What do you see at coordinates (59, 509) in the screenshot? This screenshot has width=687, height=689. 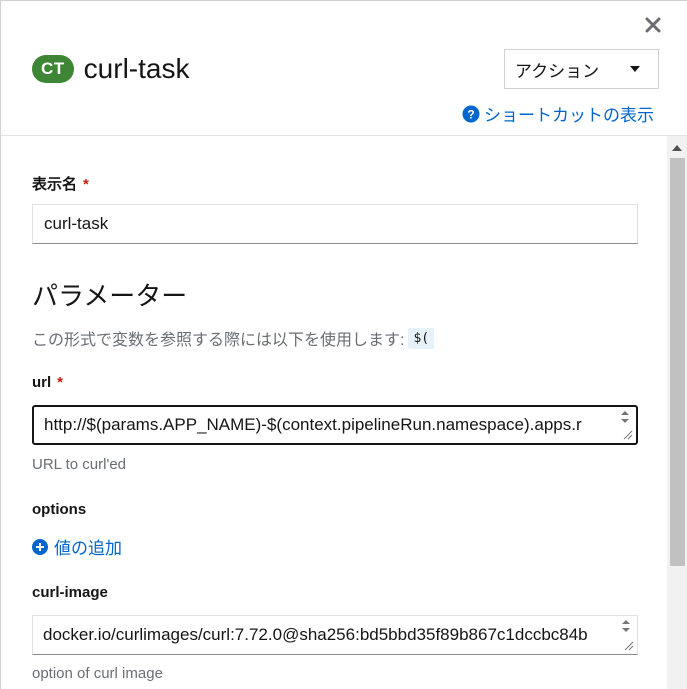 I see `options-label: options` at bounding box center [59, 509].